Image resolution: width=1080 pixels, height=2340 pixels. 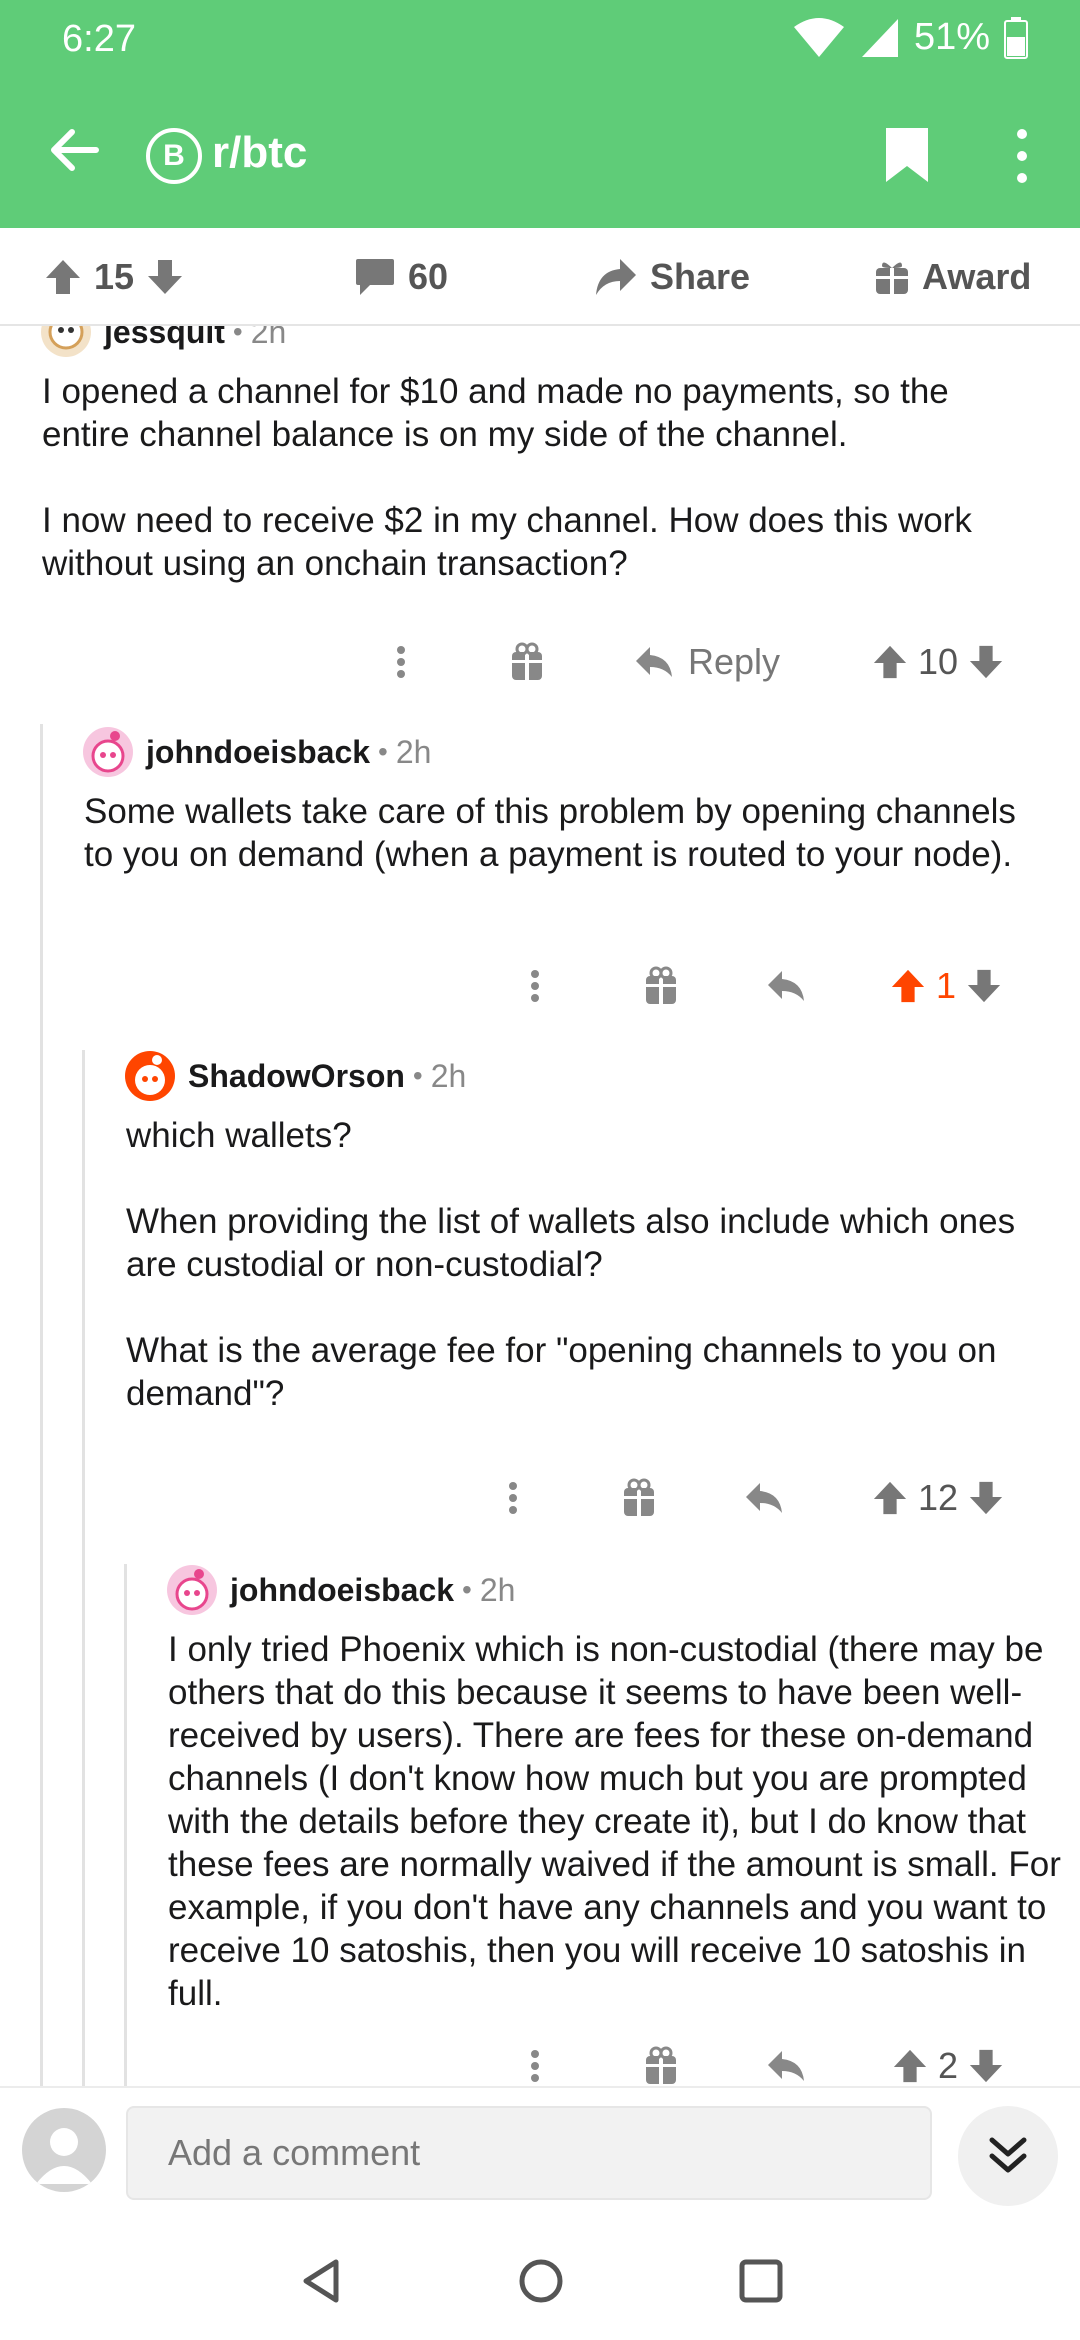 I want to click on share-icon, so click(x=616, y=277).